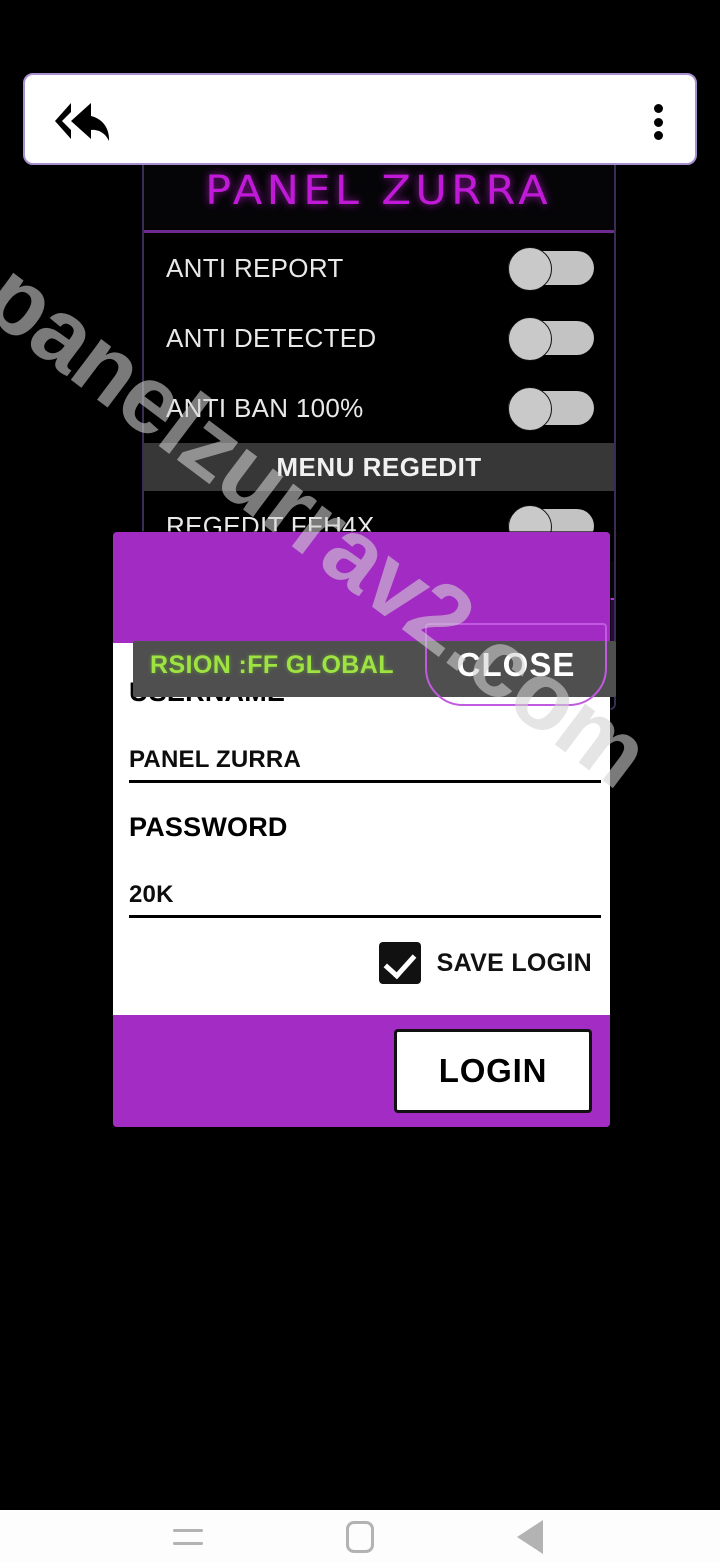 Image resolution: width=720 pixels, height=1563 pixels. Describe the element at coordinates (365, 899) in the screenshot. I see `password-input: 20K` at that location.